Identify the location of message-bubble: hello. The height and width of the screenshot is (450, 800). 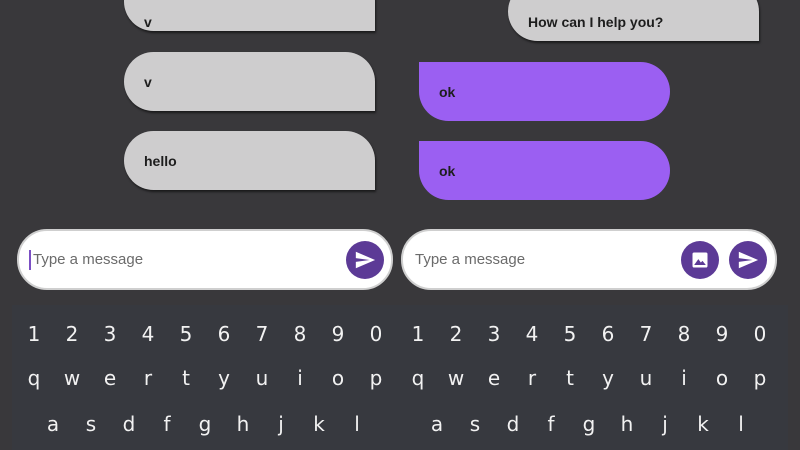
(249, 160).